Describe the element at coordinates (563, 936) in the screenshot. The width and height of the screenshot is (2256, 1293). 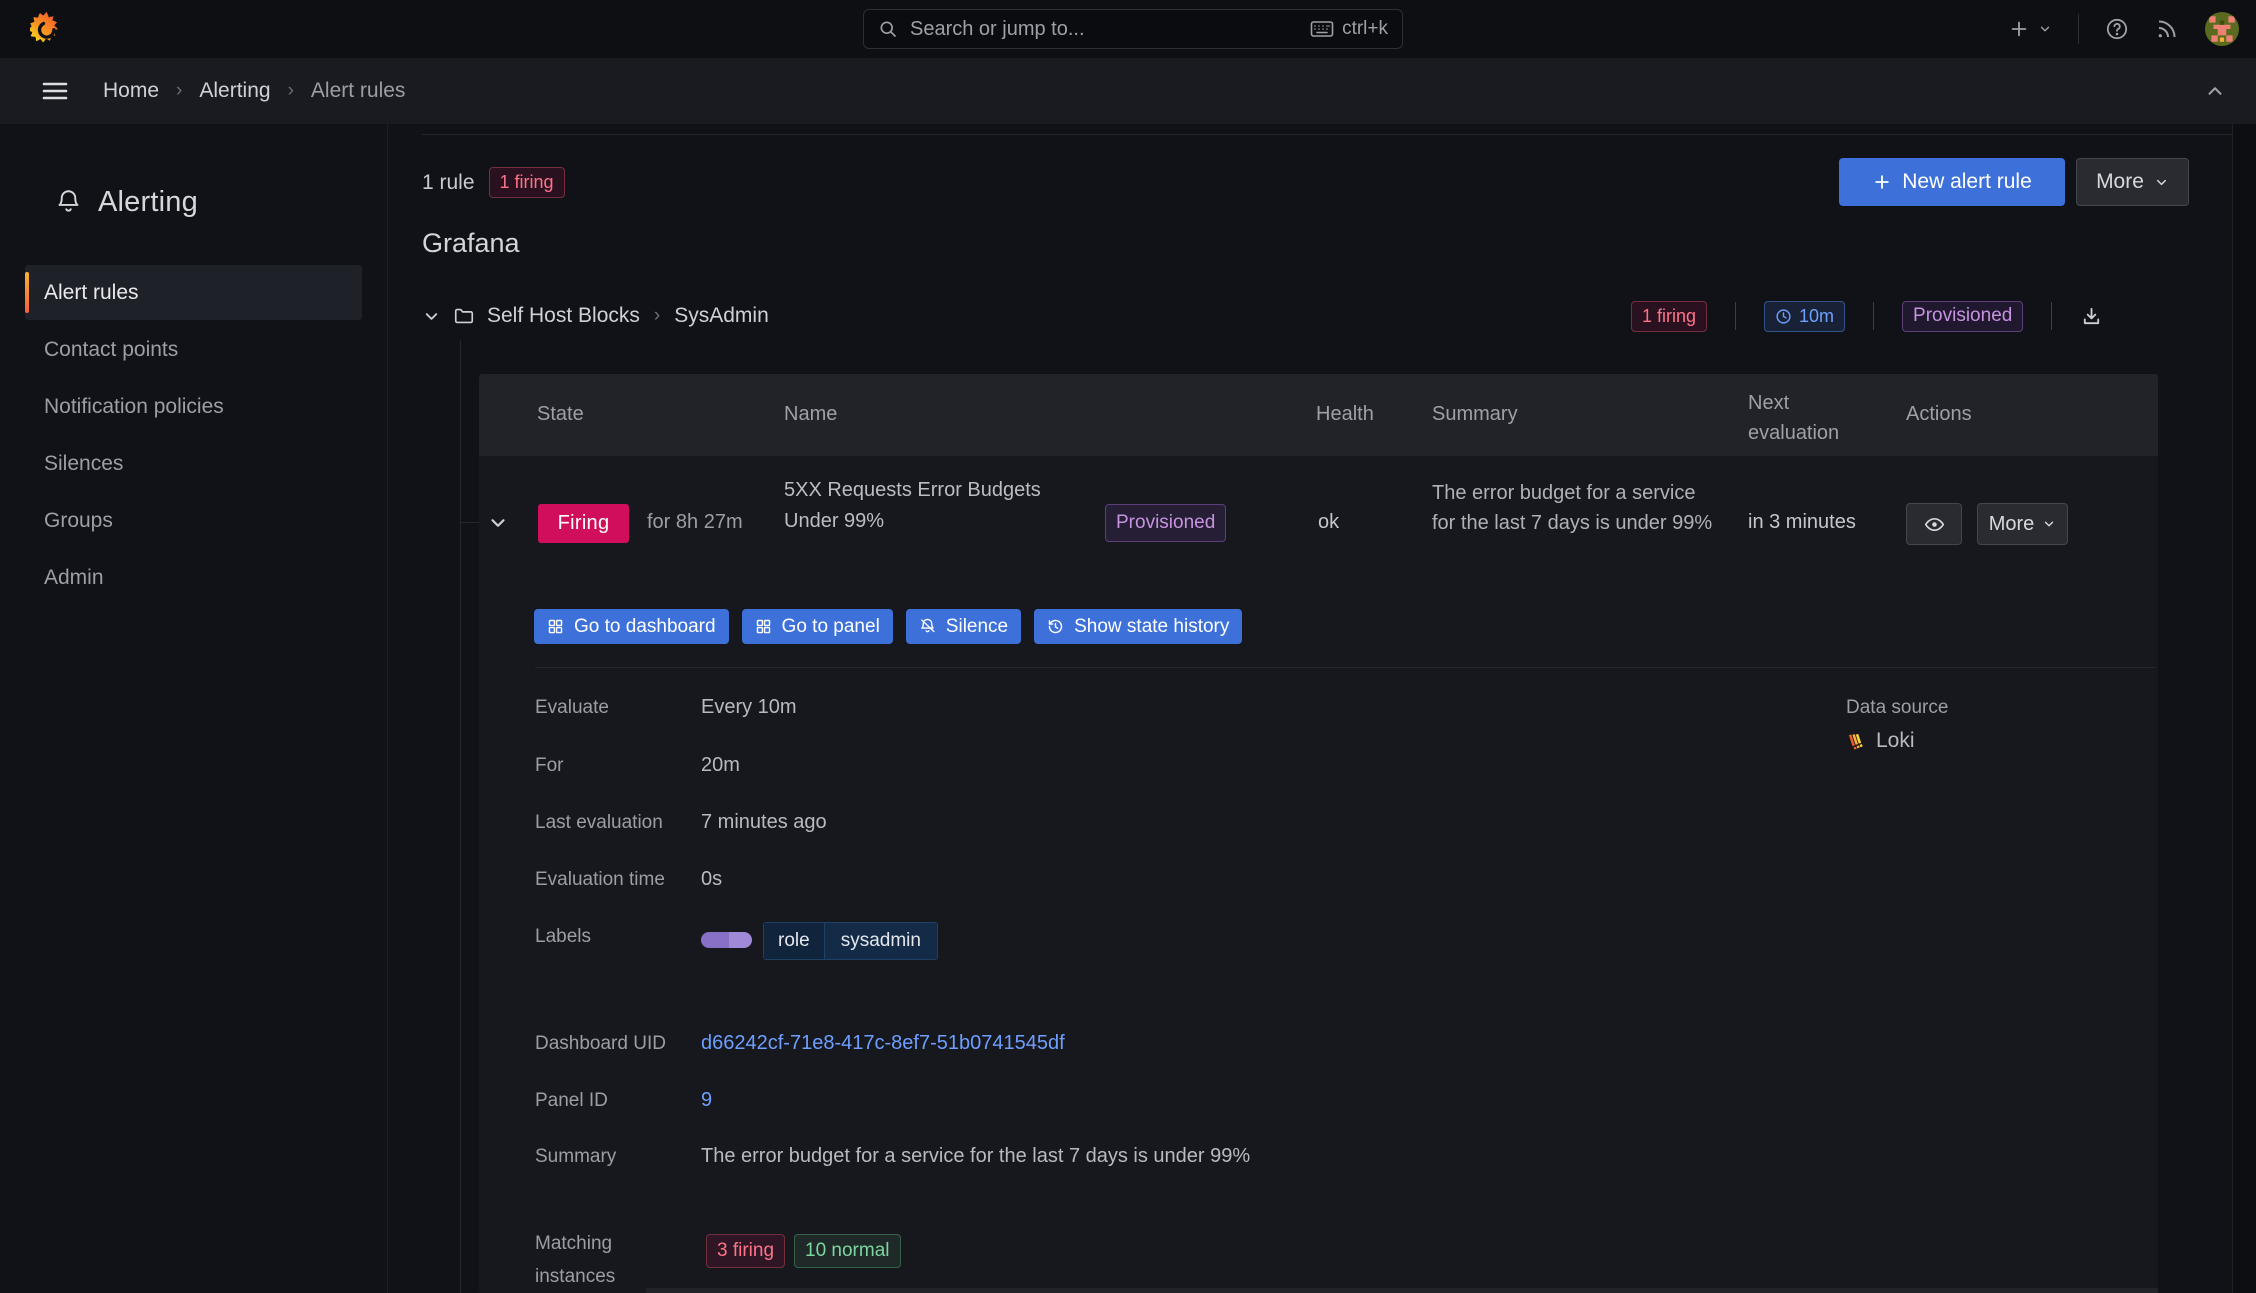
I see `detail-label-labels: Labels` at that location.